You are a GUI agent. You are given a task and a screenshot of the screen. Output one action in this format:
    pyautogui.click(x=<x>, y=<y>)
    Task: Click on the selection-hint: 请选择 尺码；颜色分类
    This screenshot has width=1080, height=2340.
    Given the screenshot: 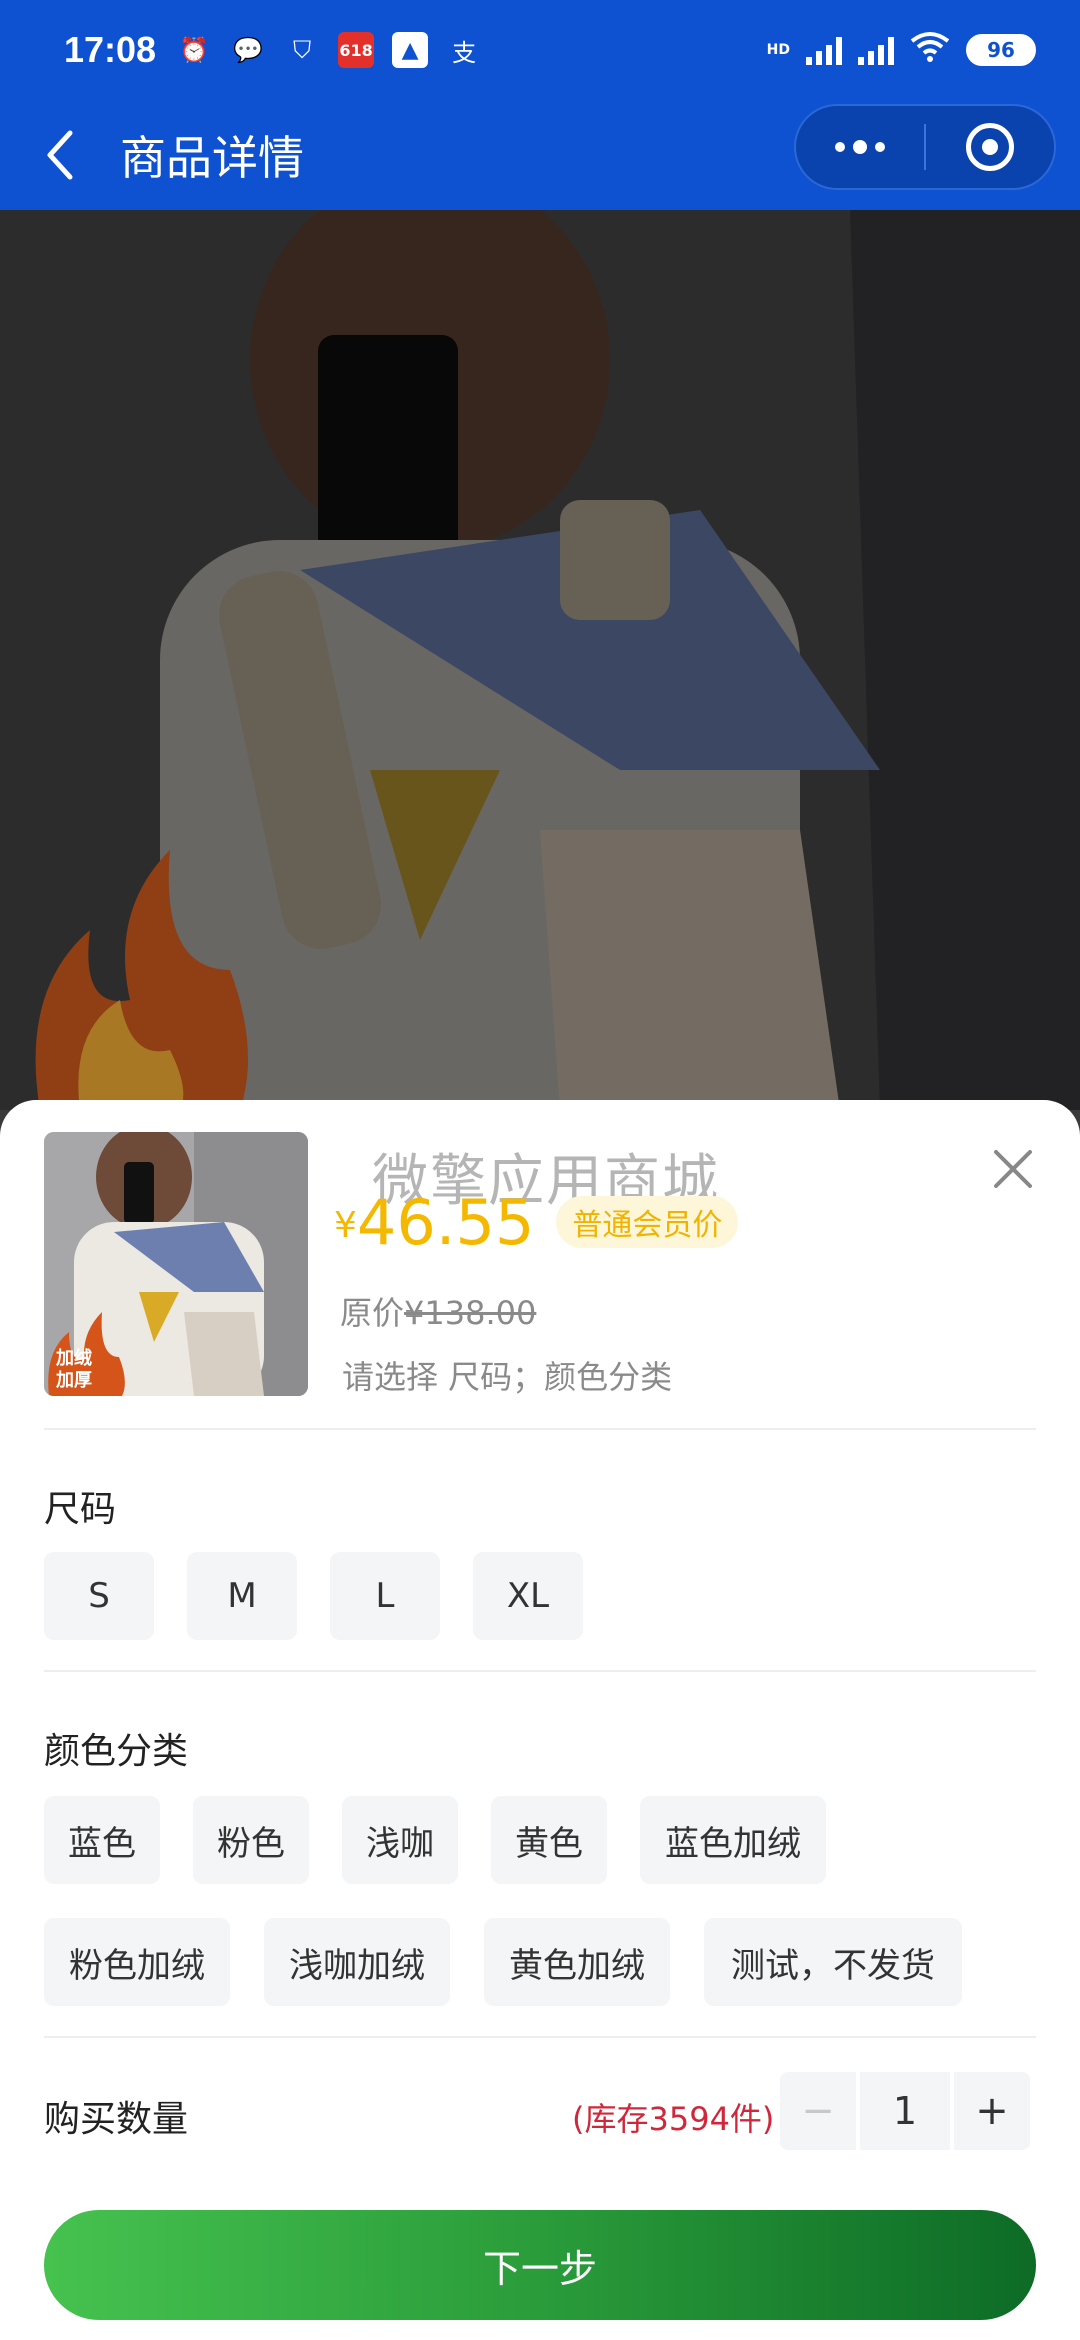 What is the action you would take?
    pyautogui.click(x=507, y=1377)
    